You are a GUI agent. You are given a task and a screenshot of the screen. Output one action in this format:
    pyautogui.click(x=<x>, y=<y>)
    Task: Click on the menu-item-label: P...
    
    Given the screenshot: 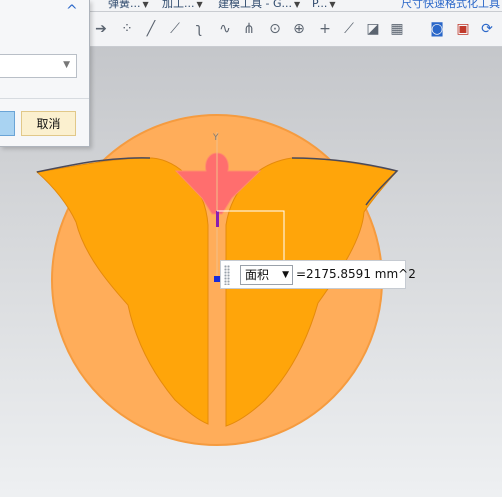 What is the action you would take?
    pyautogui.click(x=320, y=5)
    